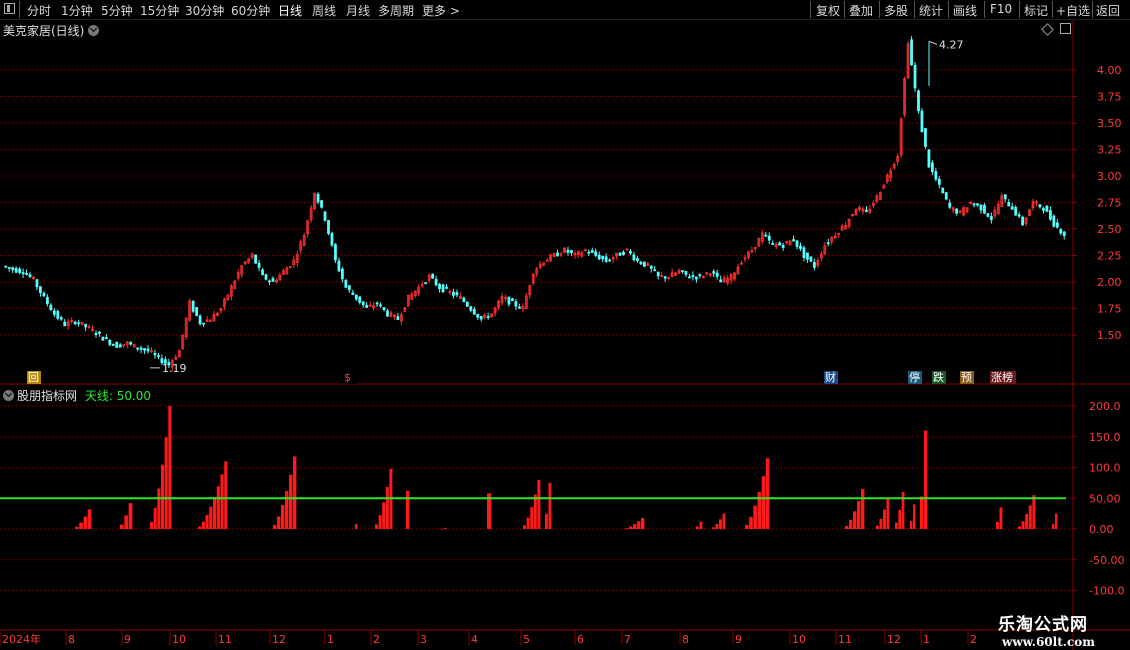  I want to click on y-tick-label: 2.50, so click(1109, 229).